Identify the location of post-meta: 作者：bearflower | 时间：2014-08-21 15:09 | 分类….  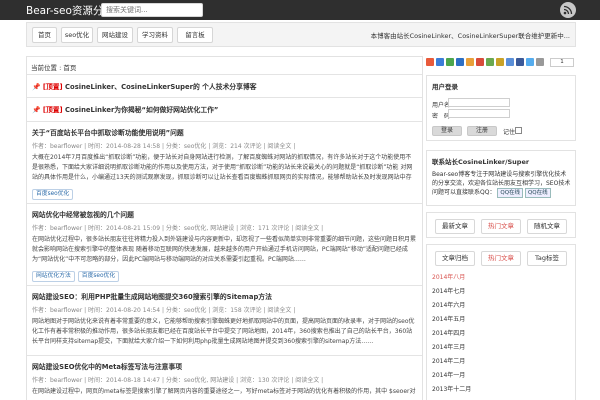
(178, 228).